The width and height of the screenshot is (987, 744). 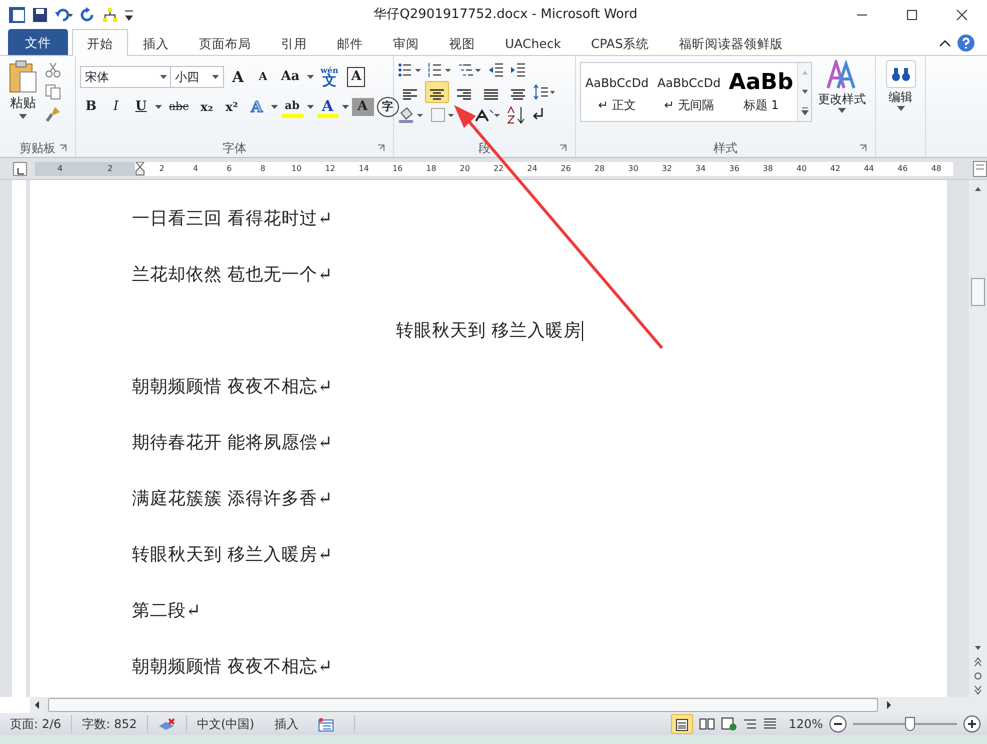 What do you see at coordinates (233, 275) in the screenshot?
I see `document-paragraph: 兰花却依然 苞也无一个↵` at bounding box center [233, 275].